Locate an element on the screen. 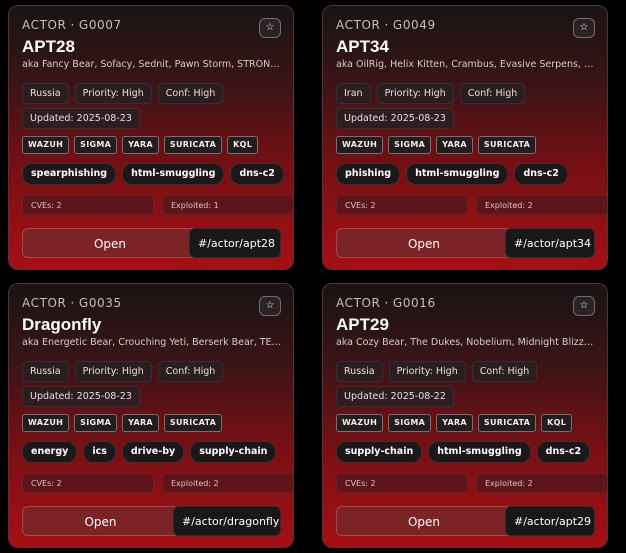 This screenshot has width=626, height=553. actor-link-button: #/actor/dragonfly is located at coordinates (227, 521).